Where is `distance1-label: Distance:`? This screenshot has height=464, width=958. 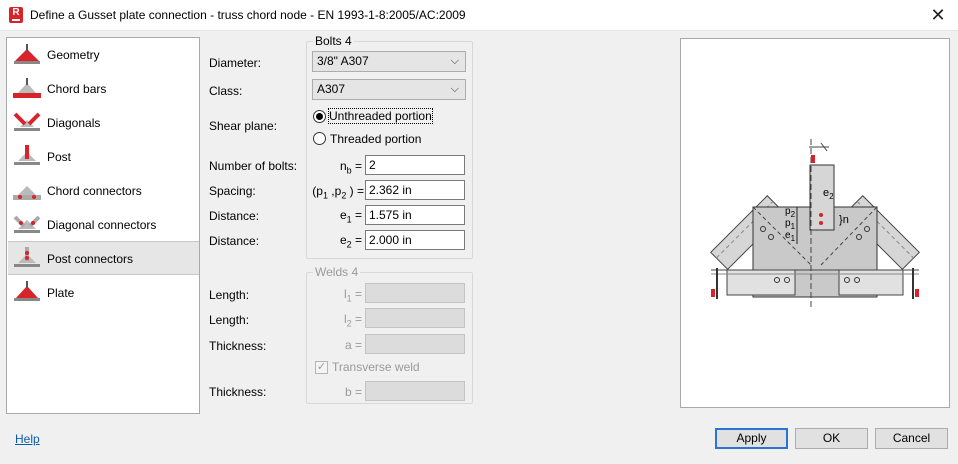 distance1-label: Distance: is located at coordinates (234, 216).